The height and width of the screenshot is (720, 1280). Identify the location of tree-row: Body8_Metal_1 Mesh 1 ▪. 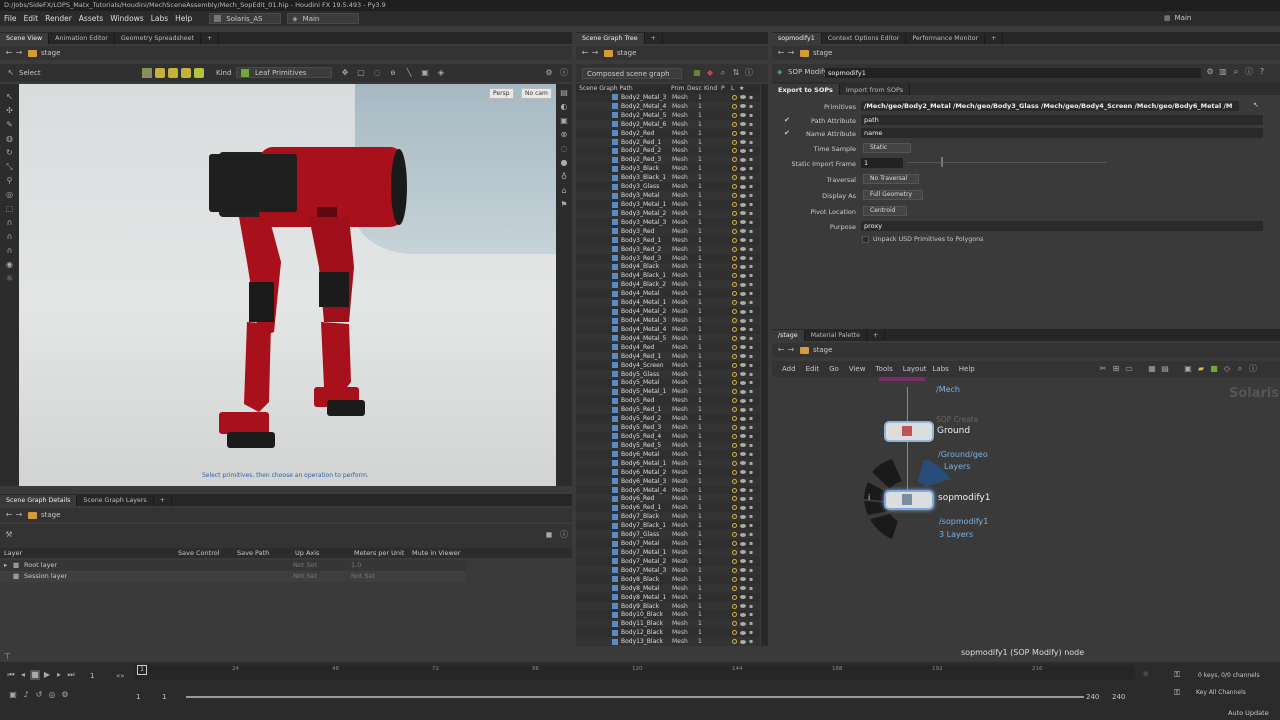
(668, 597).